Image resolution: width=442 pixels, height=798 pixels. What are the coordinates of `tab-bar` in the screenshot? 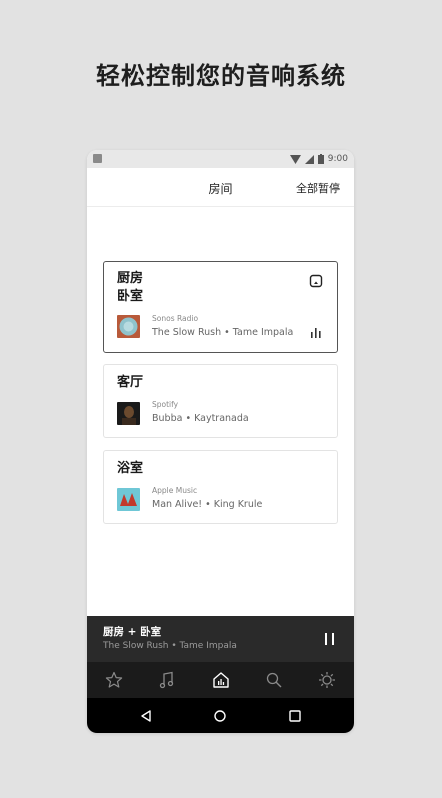 It's located at (220, 680).